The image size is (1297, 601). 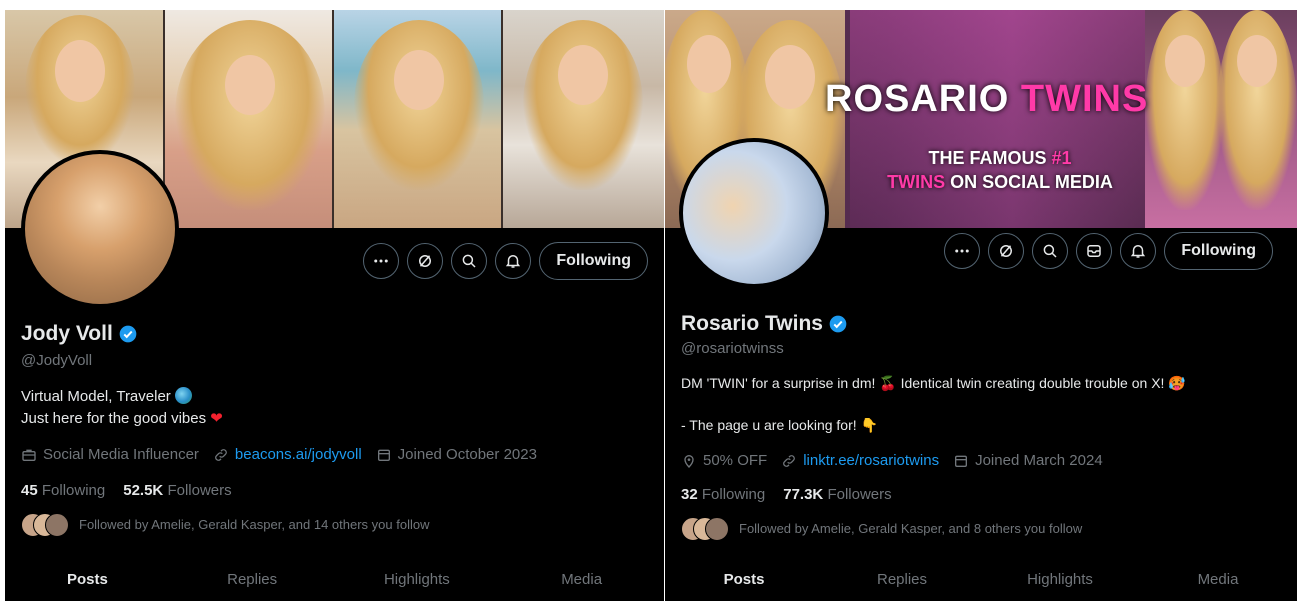 I want to click on profile-name-row: Jody Voll, so click(x=79, y=334).